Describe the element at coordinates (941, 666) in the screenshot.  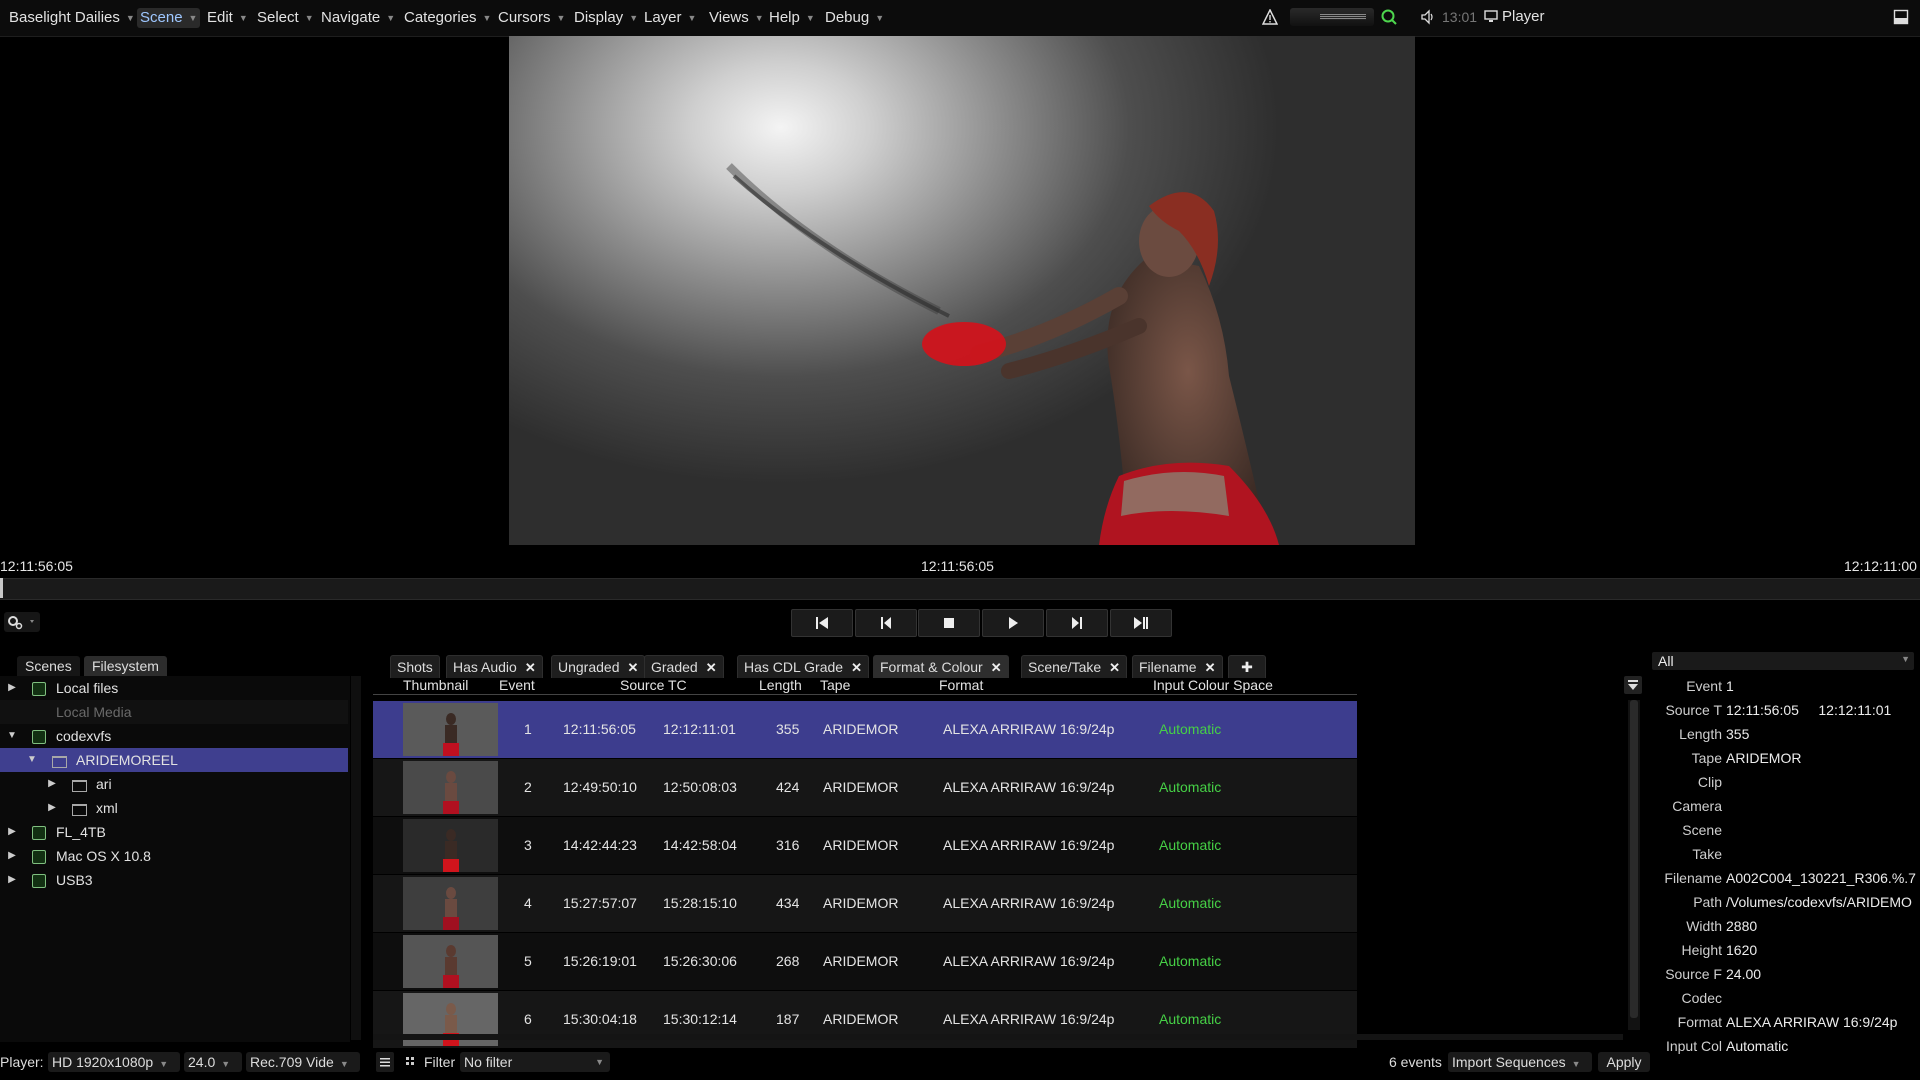
I see `tab-format-colour: Format & Colour ✕` at that location.